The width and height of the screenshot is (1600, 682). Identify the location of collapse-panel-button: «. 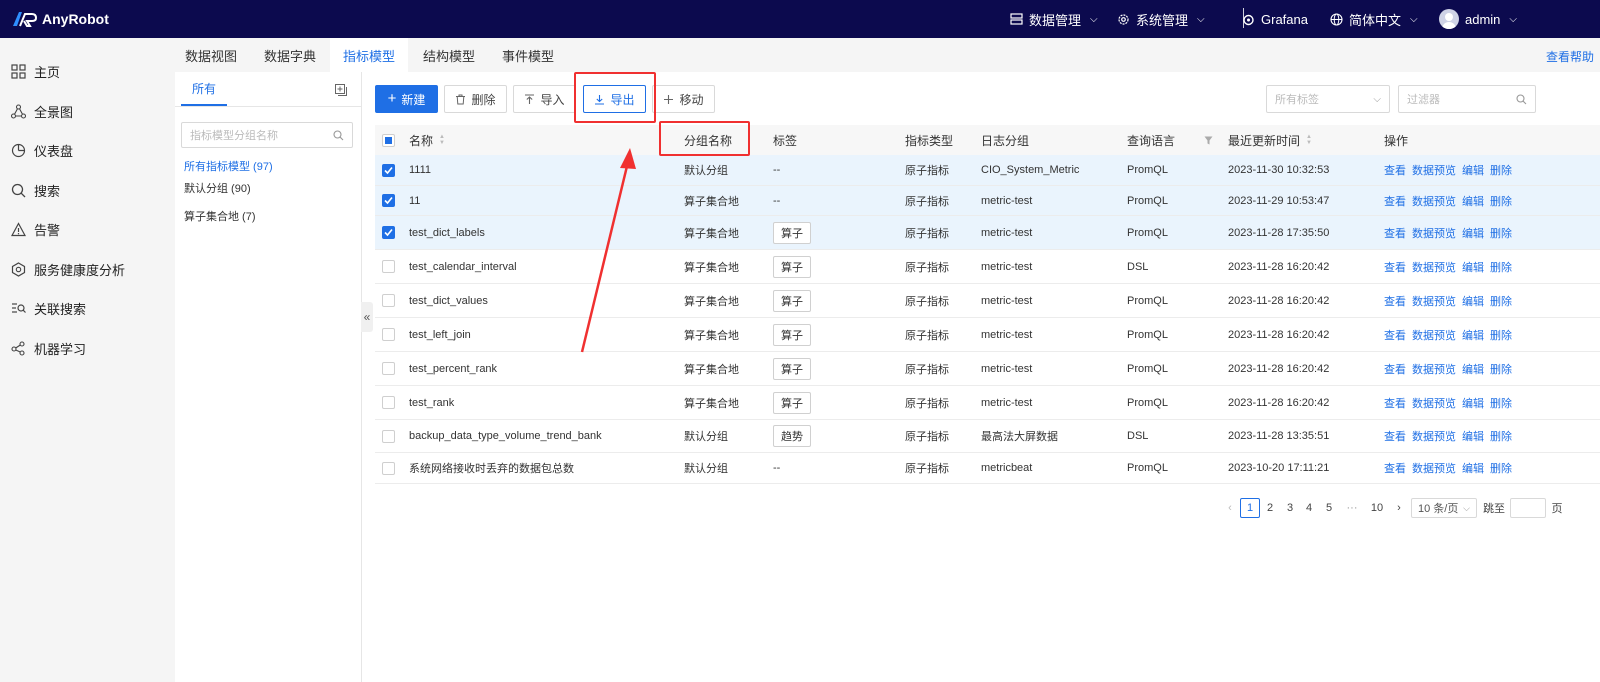
(367, 317).